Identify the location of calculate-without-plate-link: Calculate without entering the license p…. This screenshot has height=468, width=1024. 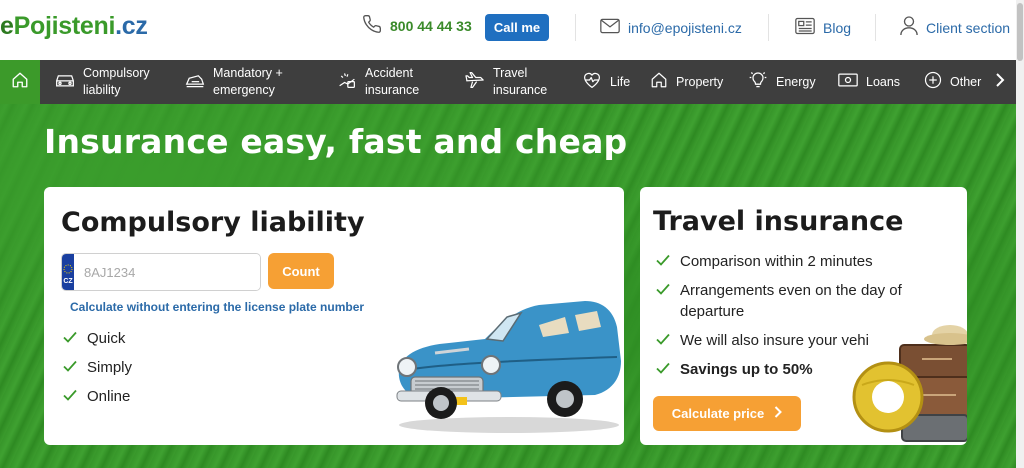
(217, 307).